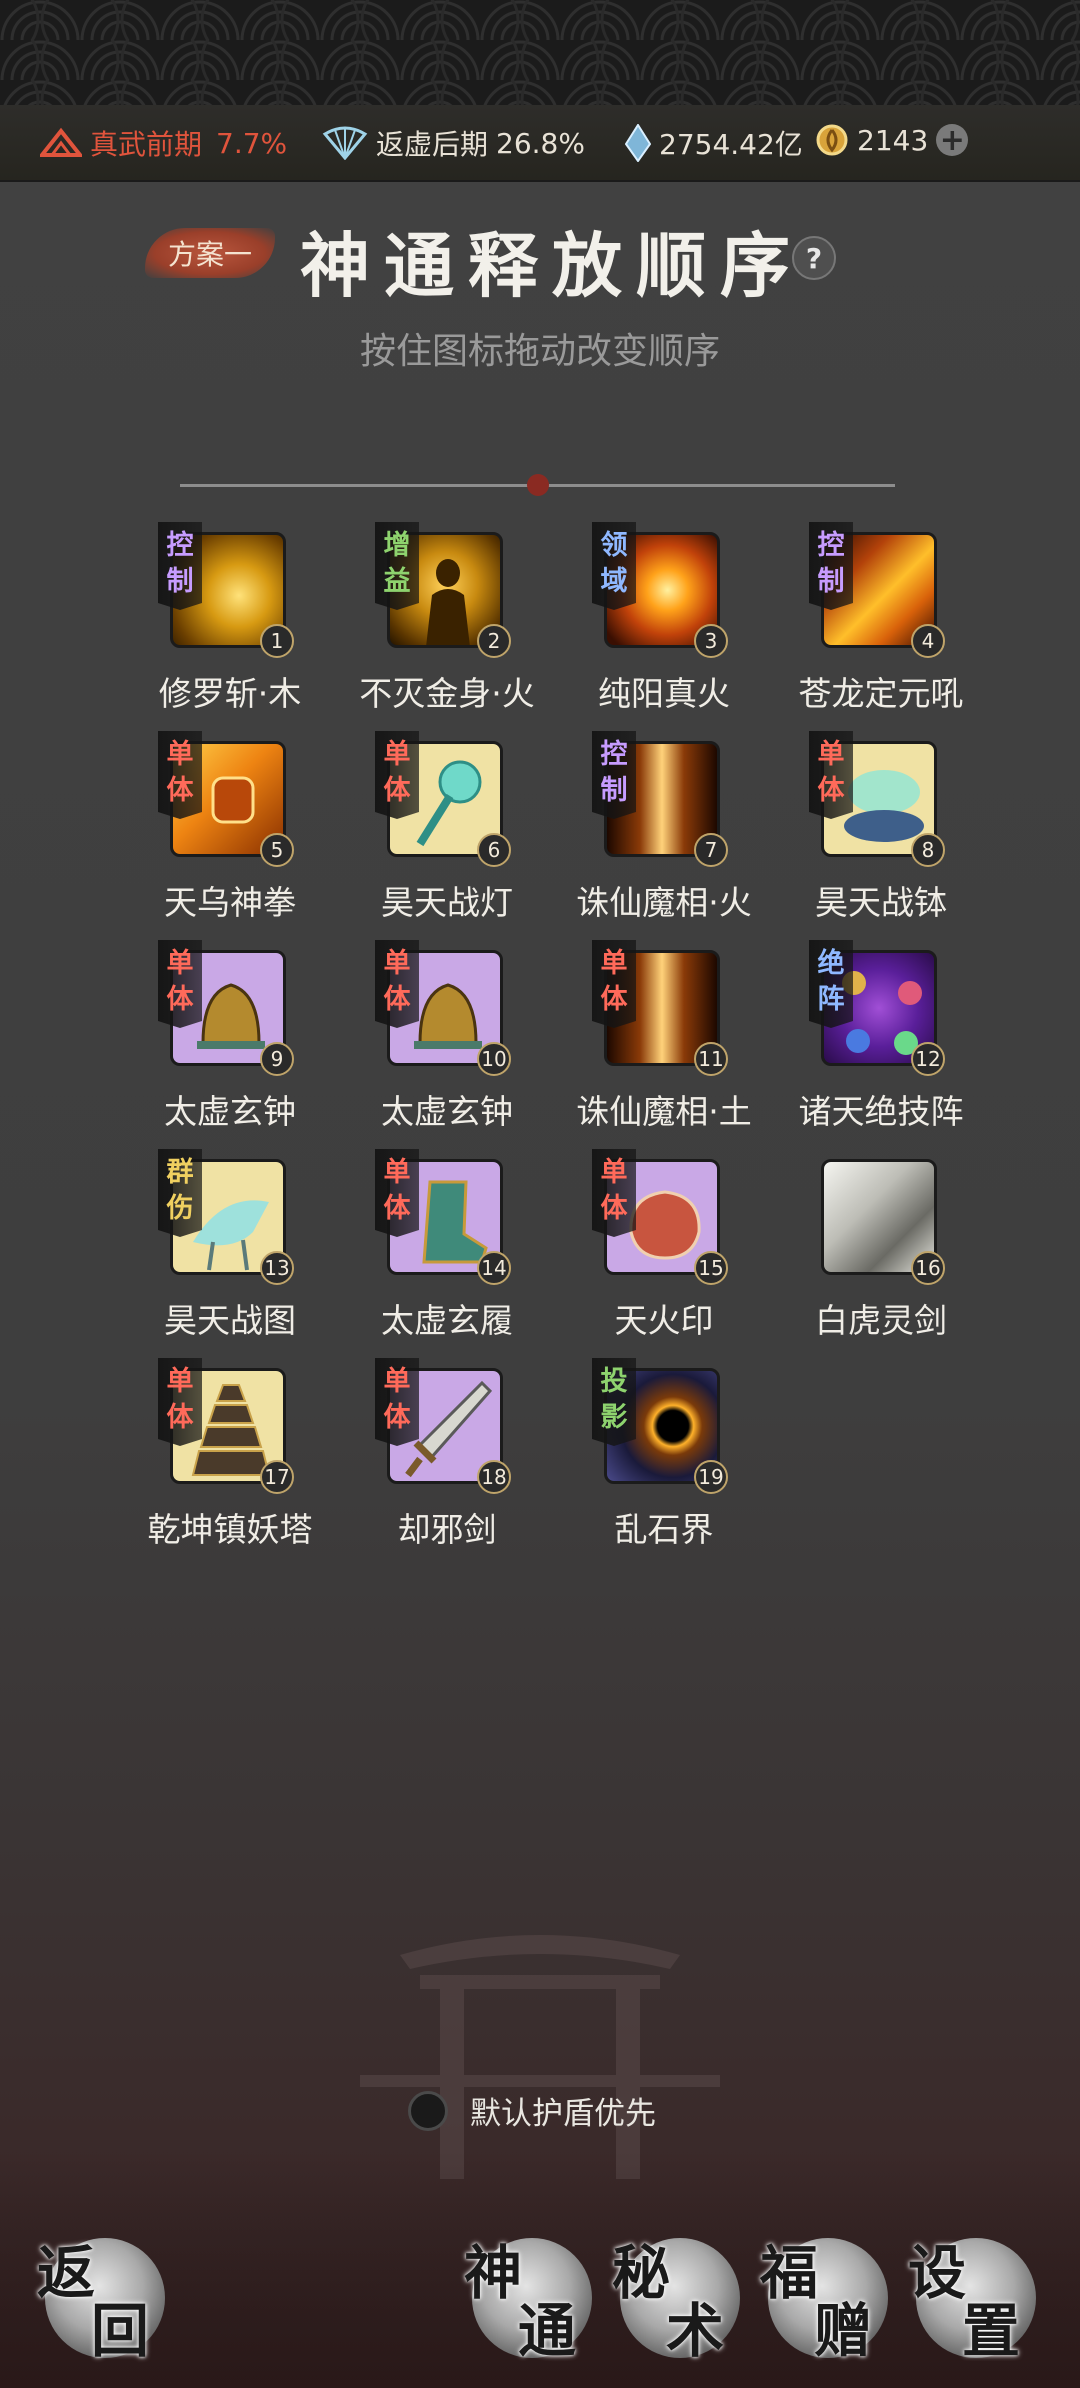  What do you see at coordinates (881, 1320) in the screenshot?
I see `skill-name: 白虎灵剑` at bounding box center [881, 1320].